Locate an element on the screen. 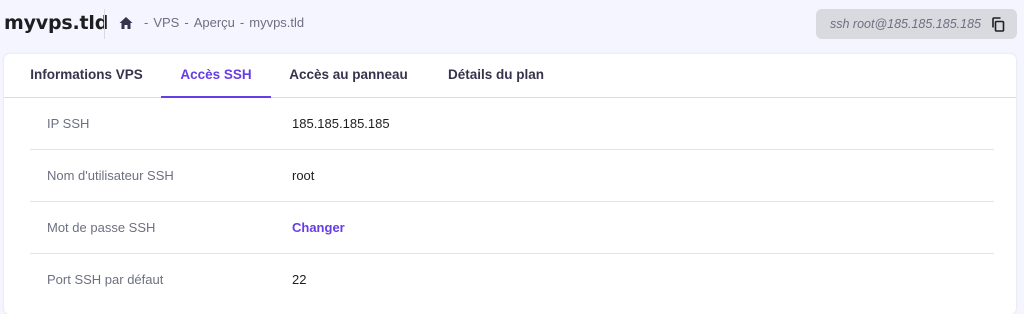 This screenshot has height=314, width=1024. row-label: Mot de passe SSH is located at coordinates (101, 227).